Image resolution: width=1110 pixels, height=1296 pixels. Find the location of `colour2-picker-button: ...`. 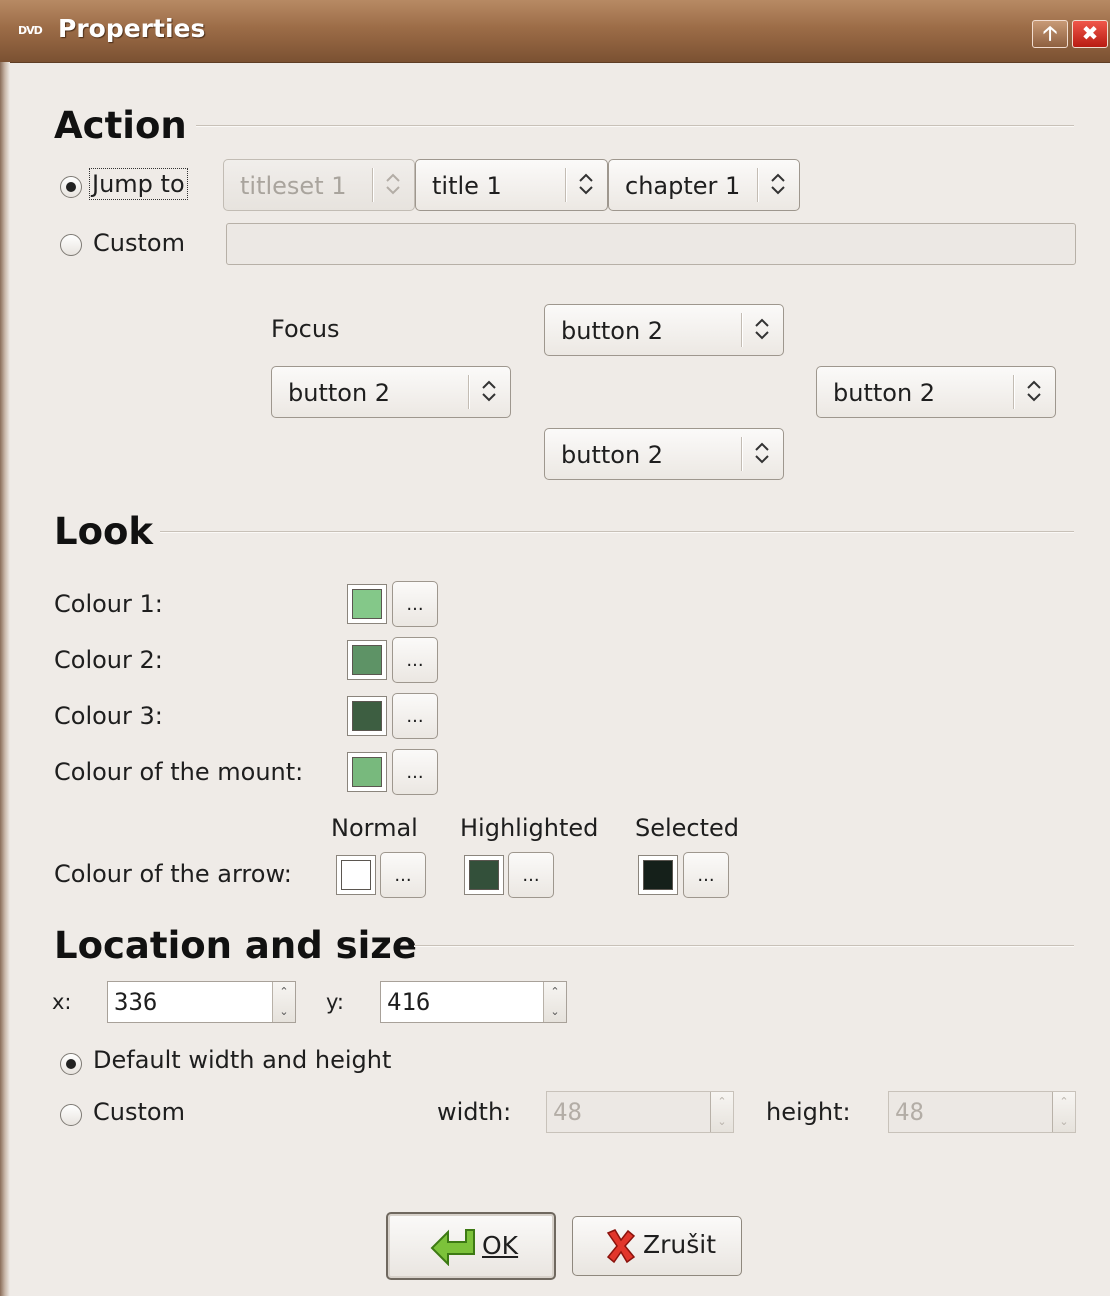

colour2-picker-button: ... is located at coordinates (415, 660).